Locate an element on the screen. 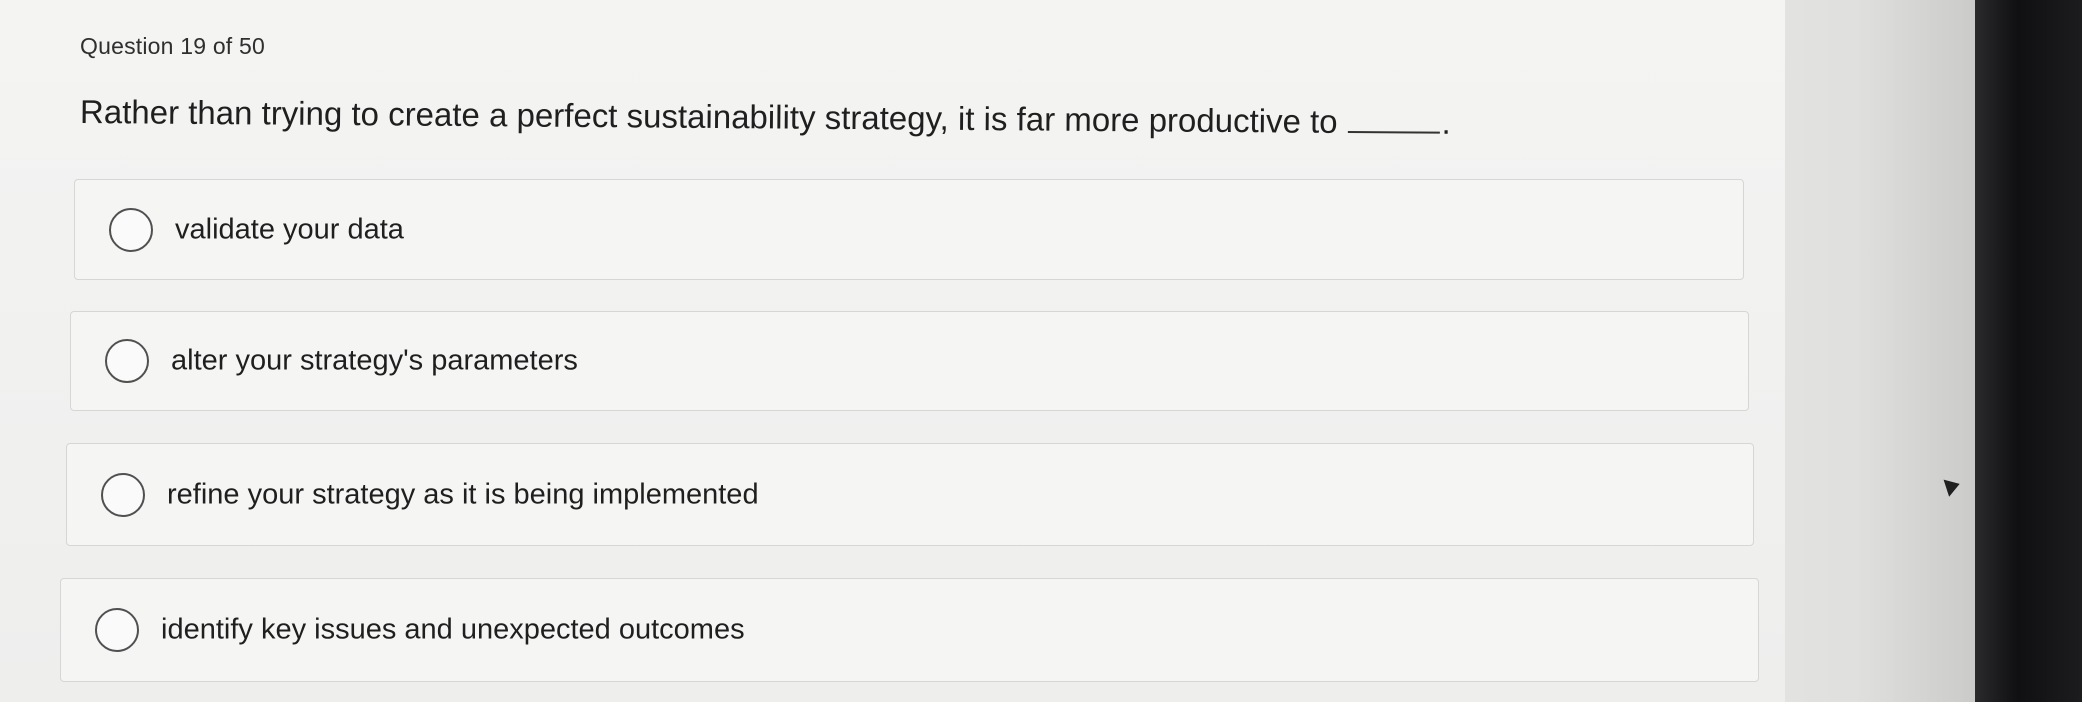 This screenshot has height=702, width=2082. answer-option-1: validate your data is located at coordinates (909, 229).